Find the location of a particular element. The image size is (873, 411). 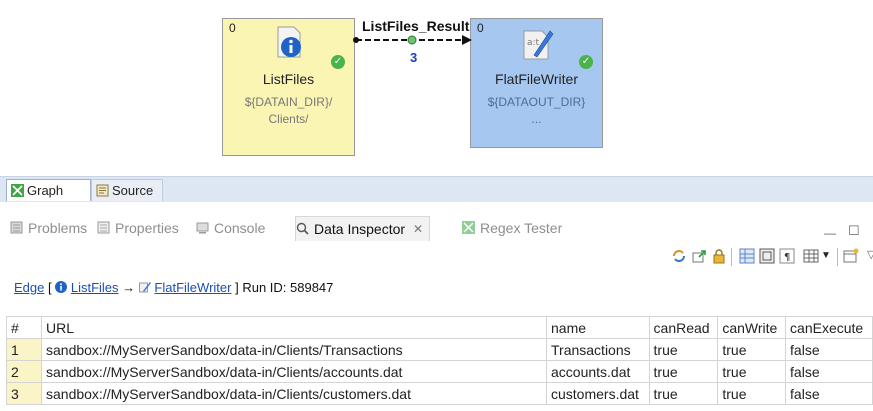

svg-text: a:t is located at coordinates (533, 43).